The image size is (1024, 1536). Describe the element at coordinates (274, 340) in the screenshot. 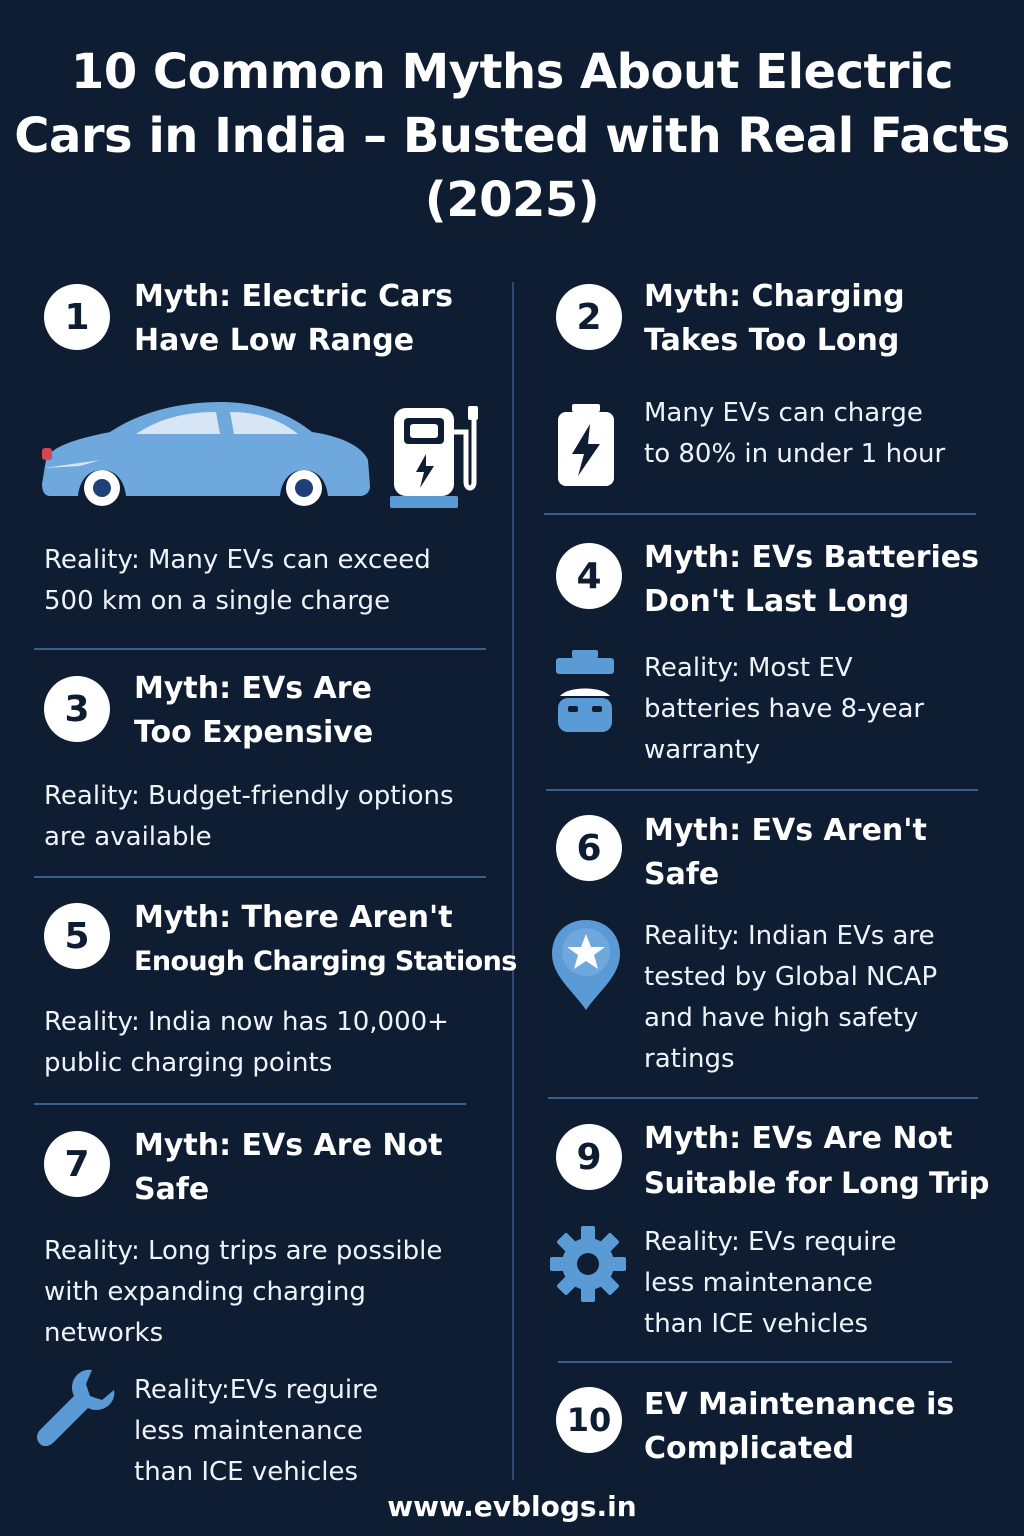

I see `myth-1-title-line-2: Have Low Range` at that location.